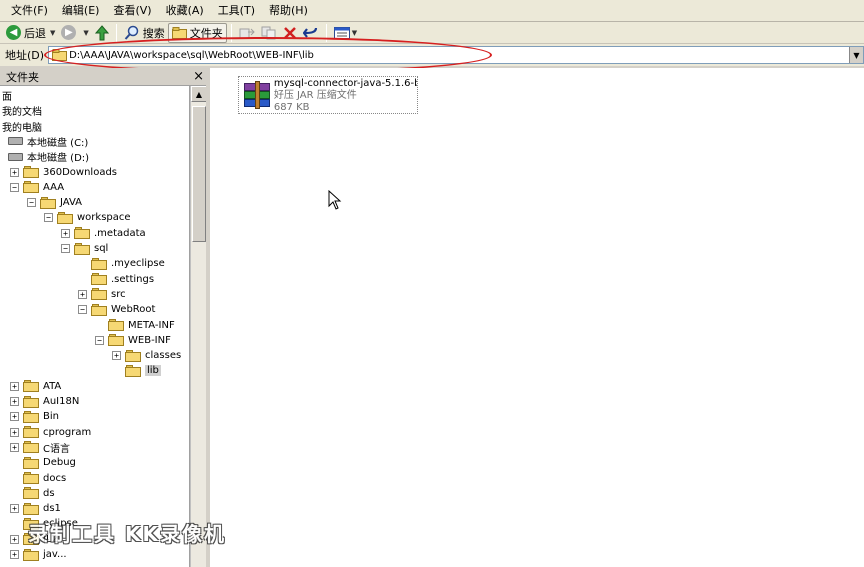 This screenshot has width=864, height=567. What do you see at coordinates (198, 326) in the screenshot?
I see `tree-scrollbar: ▲` at bounding box center [198, 326].